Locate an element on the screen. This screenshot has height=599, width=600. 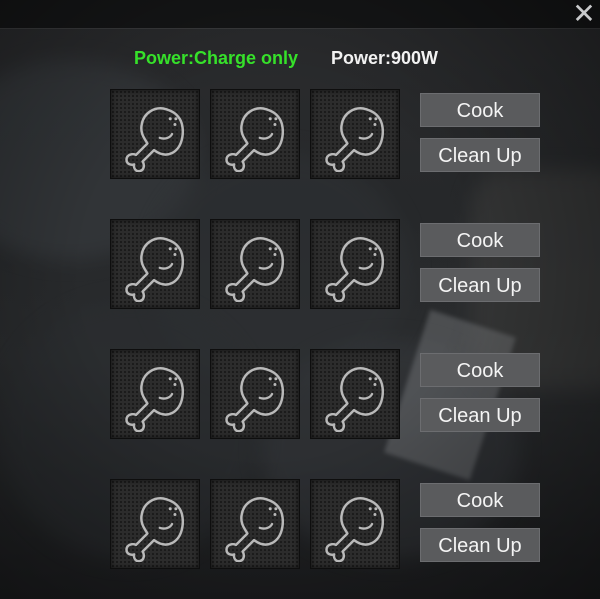
power-wattage-label: Power:900W is located at coordinates (385, 58).